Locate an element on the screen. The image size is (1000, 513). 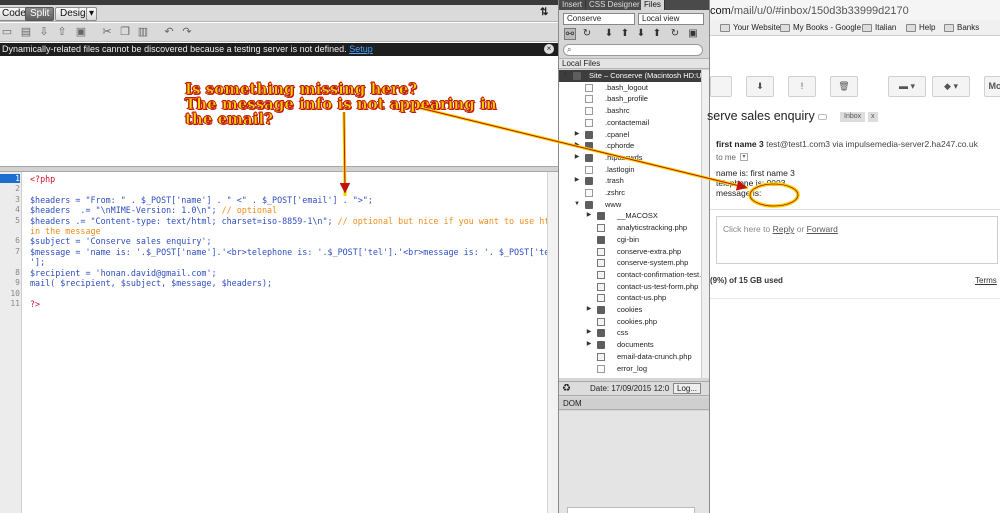
annotation-arrow-right-outline is located at coordinates (581, 147).